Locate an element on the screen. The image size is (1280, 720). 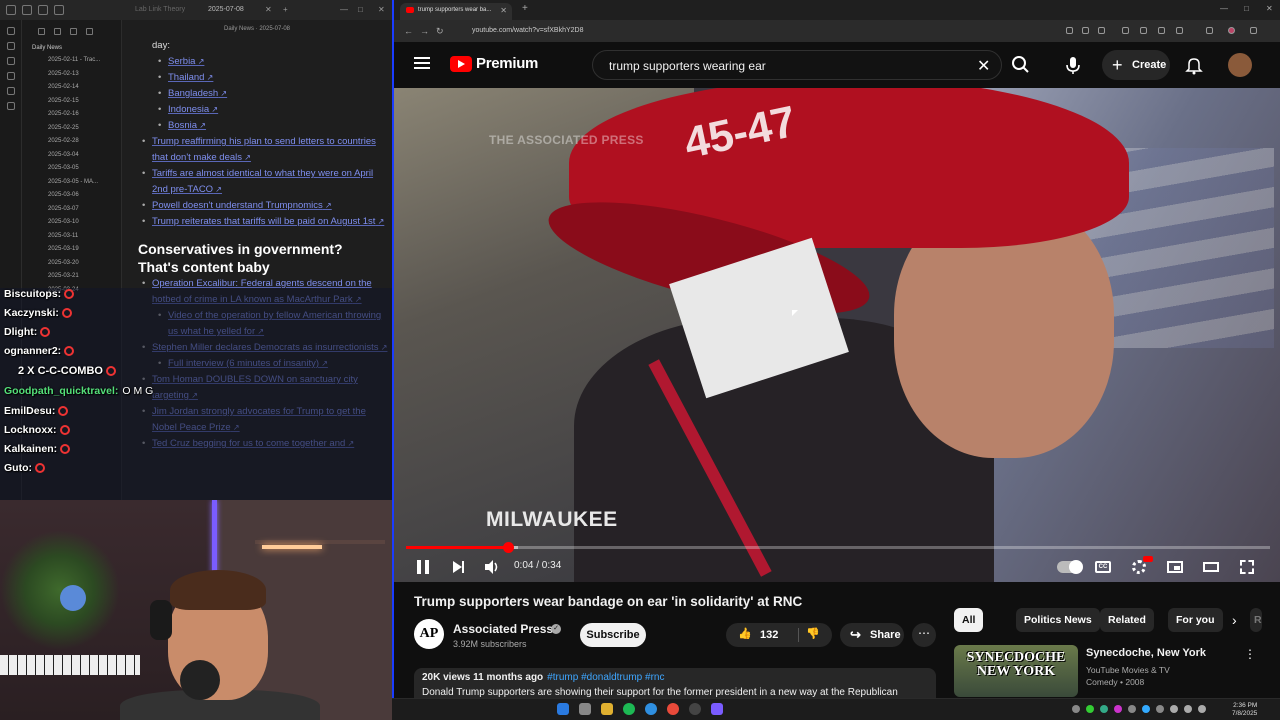
sidebar-file-item: 2025-03-21 is located at coordinates (71, 277).